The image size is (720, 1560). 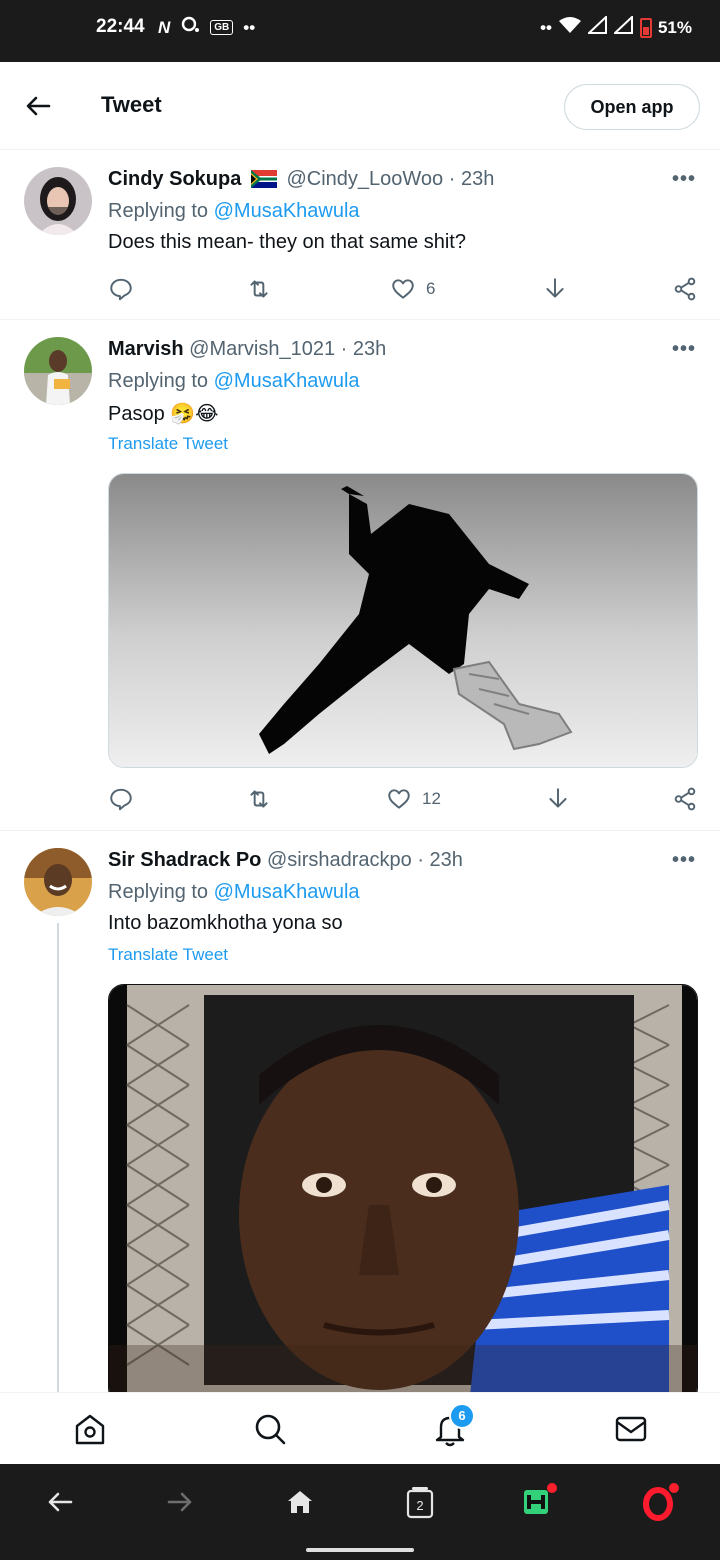 What do you see at coordinates (287, 242) in the screenshot?
I see `tweet-text: Does this mean- they on that same shit?` at bounding box center [287, 242].